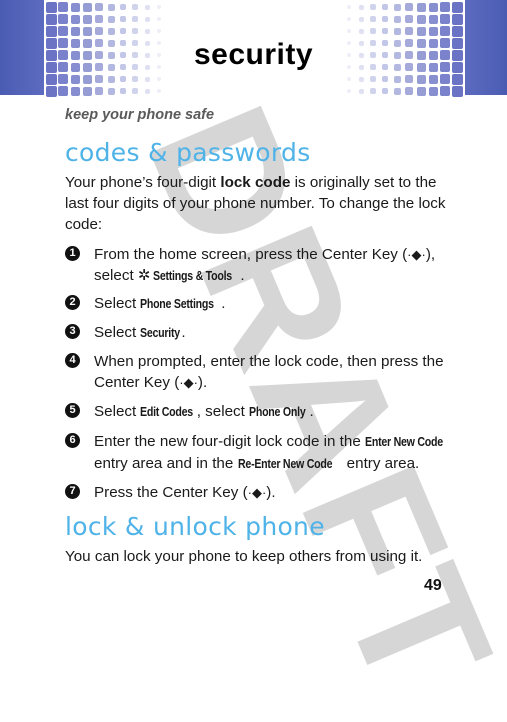 The width and height of the screenshot is (507, 722). I want to click on step-number-6: 6, so click(72, 440).